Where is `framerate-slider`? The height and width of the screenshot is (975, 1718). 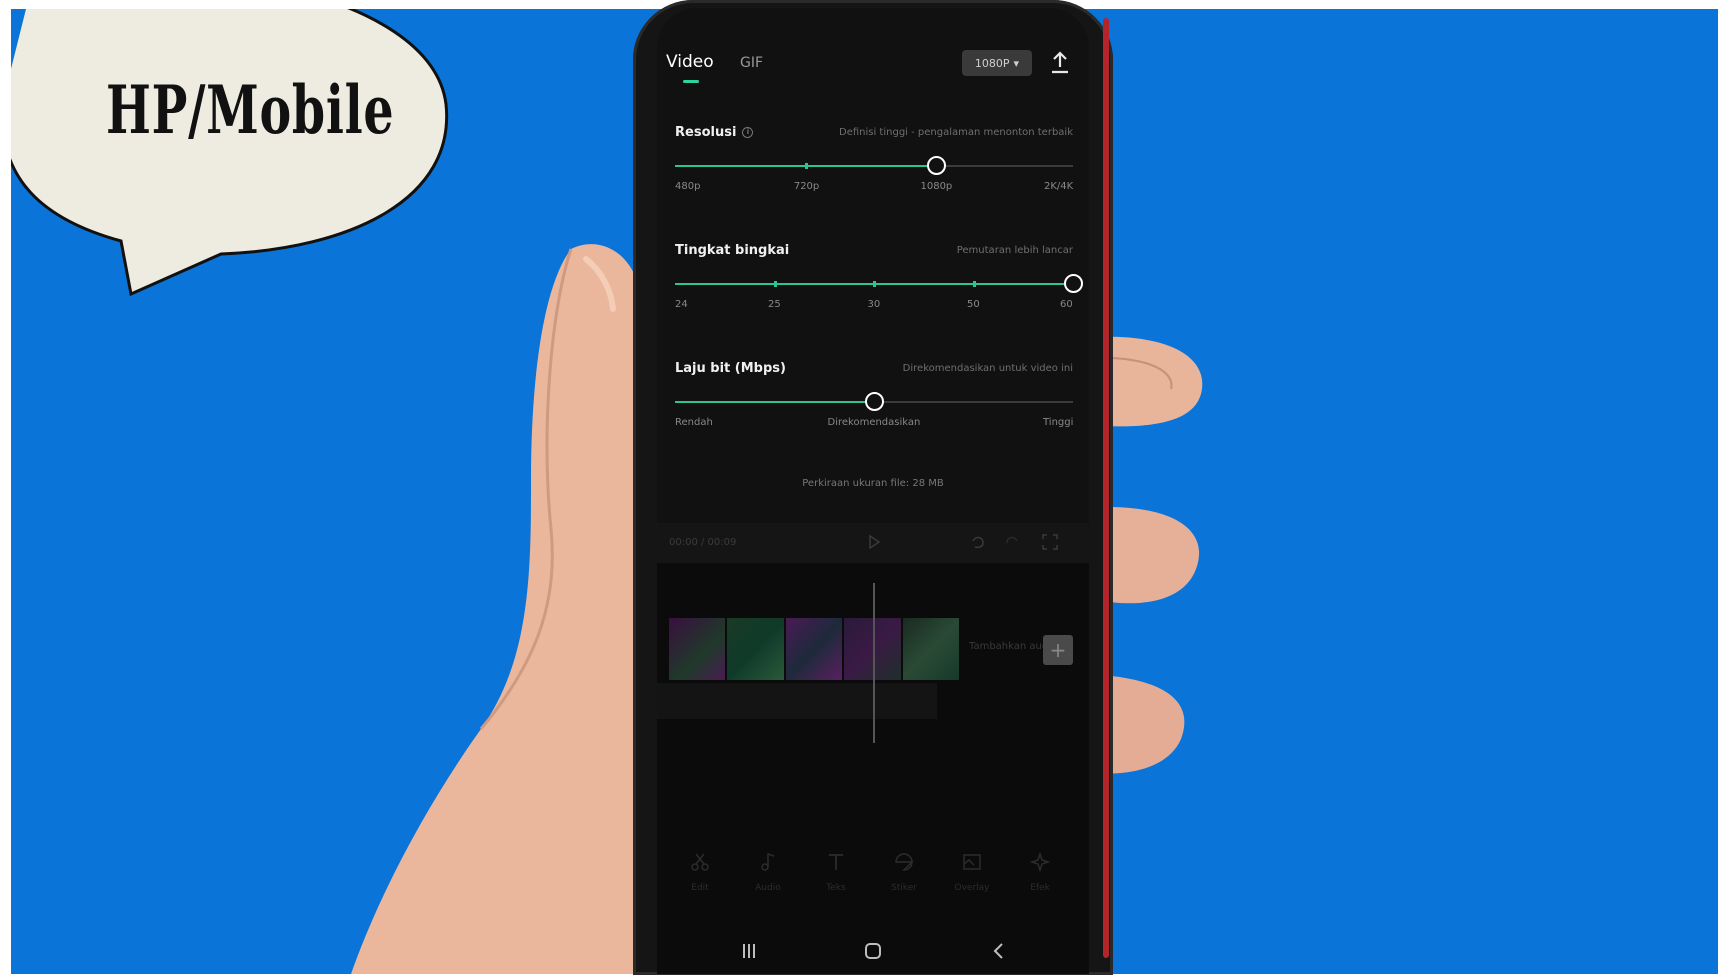 framerate-slider is located at coordinates (879, 283).